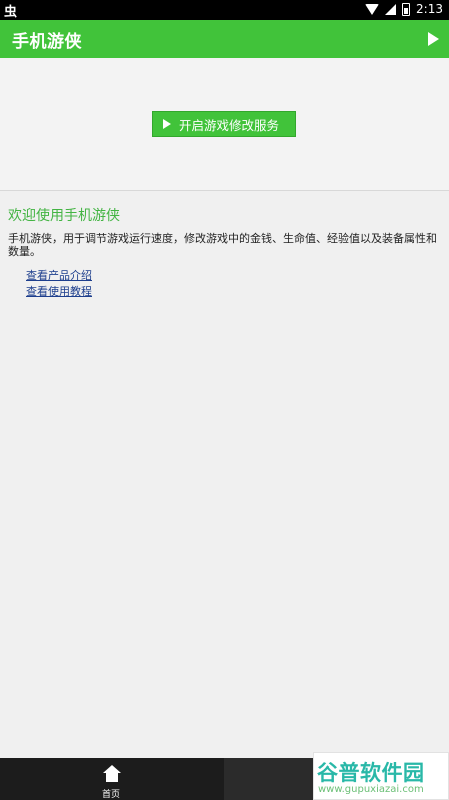  Describe the element at coordinates (112, 774) in the screenshot. I see `home-icon` at that location.